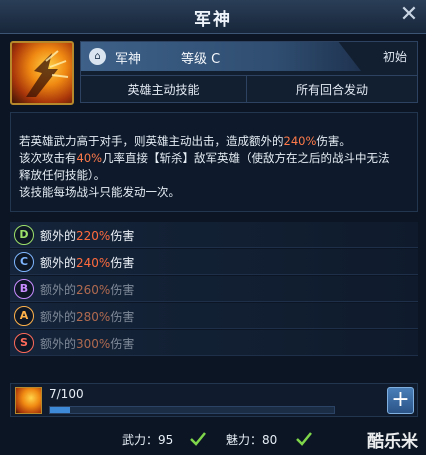  I want to click on experience-panel: 7/100 +, so click(214, 400).